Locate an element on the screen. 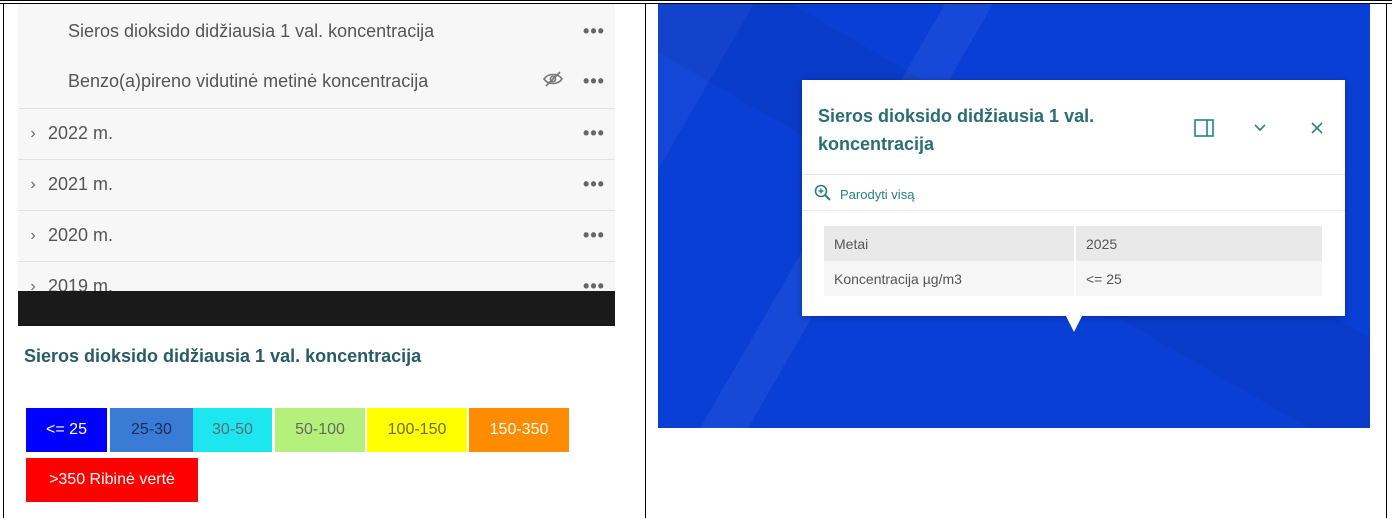  legend-class-swatch: <= 25 is located at coordinates (66, 430).